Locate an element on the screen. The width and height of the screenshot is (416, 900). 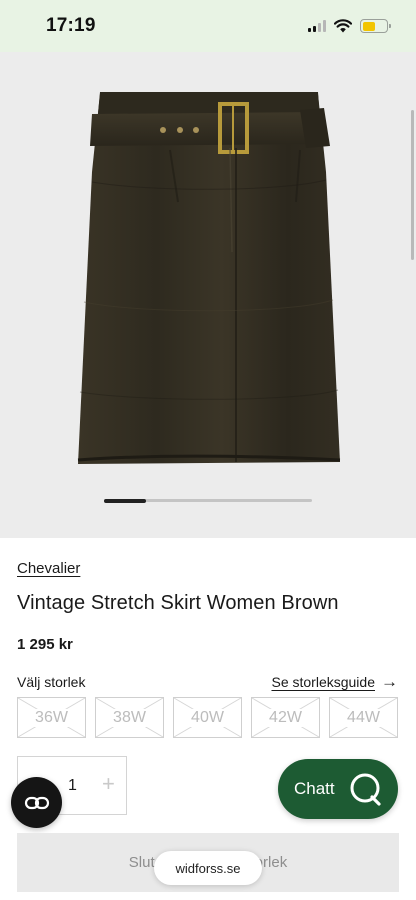
quantity-value: 1 is located at coordinates (72, 786).